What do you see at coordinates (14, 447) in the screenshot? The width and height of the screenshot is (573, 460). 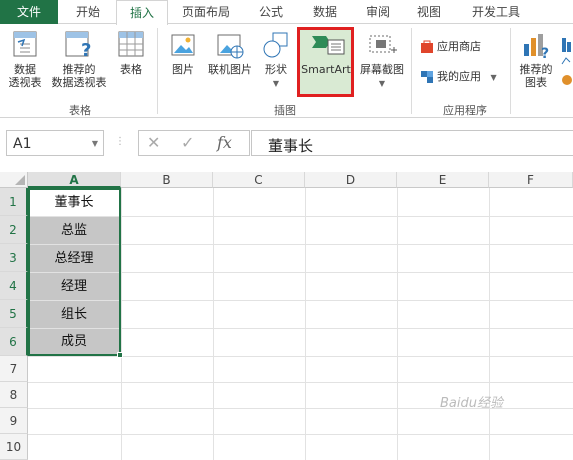 I see `row-header-10: 10` at bounding box center [14, 447].